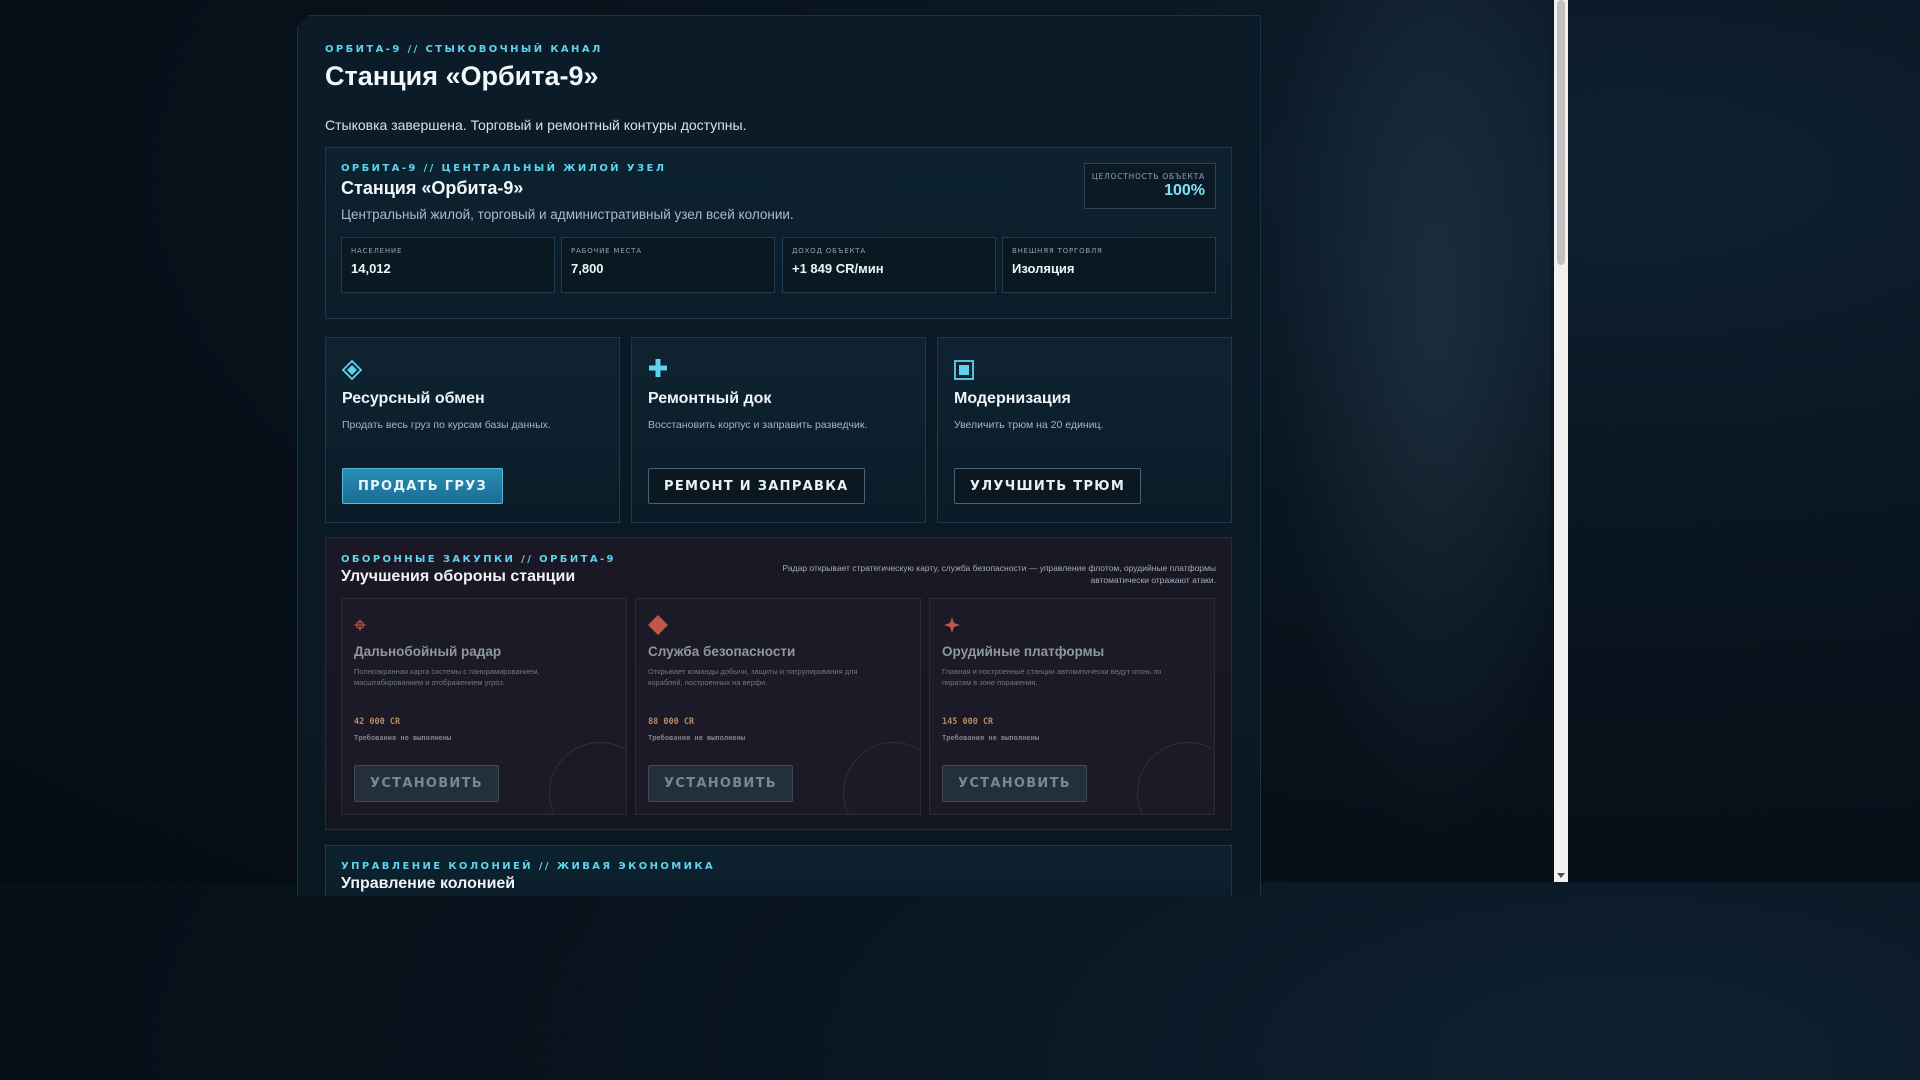  What do you see at coordinates (1184, 190) in the screenshot?
I see `integrity-value: 100%` at bounding box center [1184, 190].